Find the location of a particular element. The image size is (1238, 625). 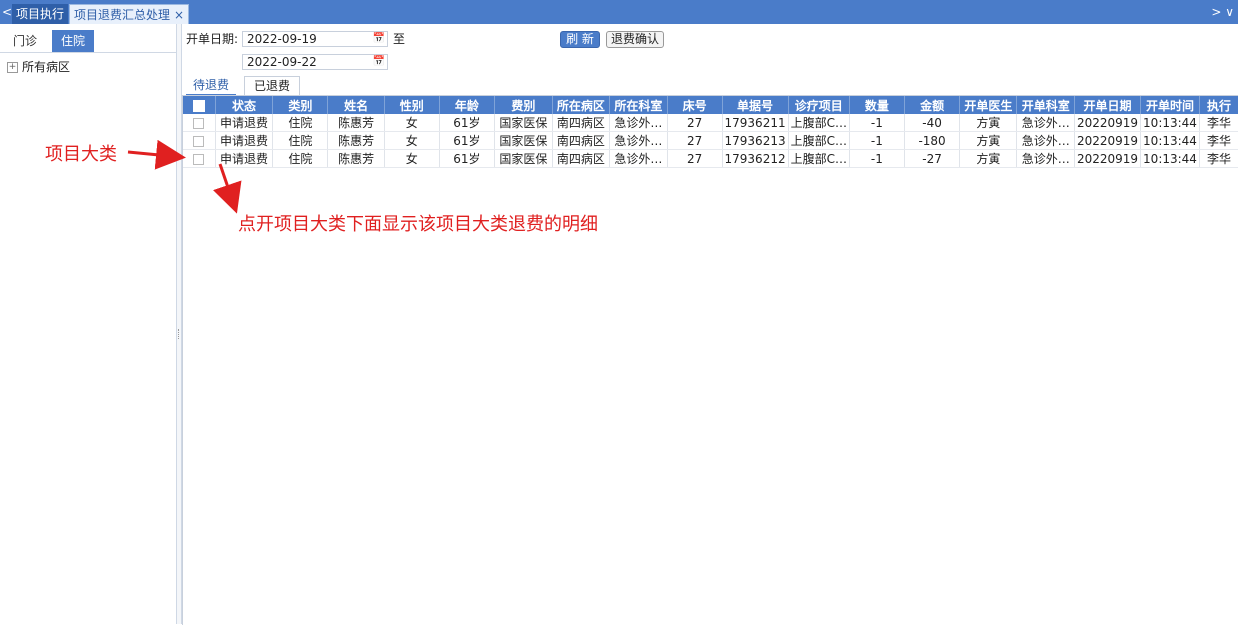

tab-project-execution: 项目执行 is located at coordinates (40, 14).